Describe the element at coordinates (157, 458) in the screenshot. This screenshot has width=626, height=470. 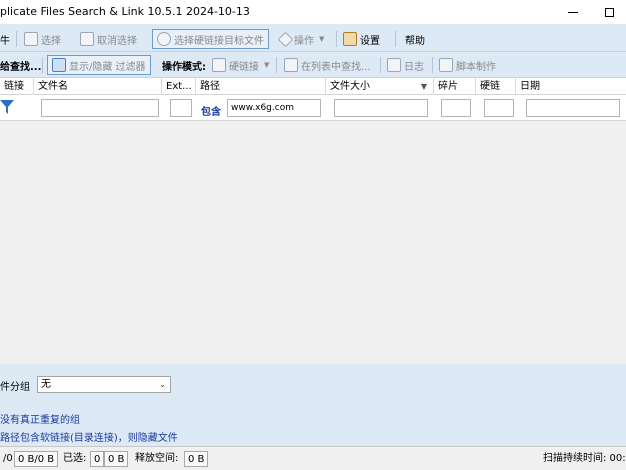
I see `status-free-label: 释放空间:` at that location.